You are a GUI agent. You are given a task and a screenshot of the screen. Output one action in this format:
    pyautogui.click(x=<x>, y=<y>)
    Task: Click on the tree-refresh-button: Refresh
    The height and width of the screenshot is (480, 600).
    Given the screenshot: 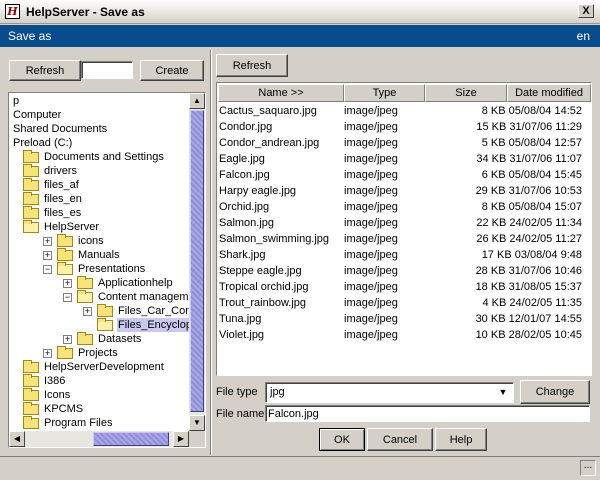 What is the action you would take?
    pyautogui.click(x=45, y=70)
    